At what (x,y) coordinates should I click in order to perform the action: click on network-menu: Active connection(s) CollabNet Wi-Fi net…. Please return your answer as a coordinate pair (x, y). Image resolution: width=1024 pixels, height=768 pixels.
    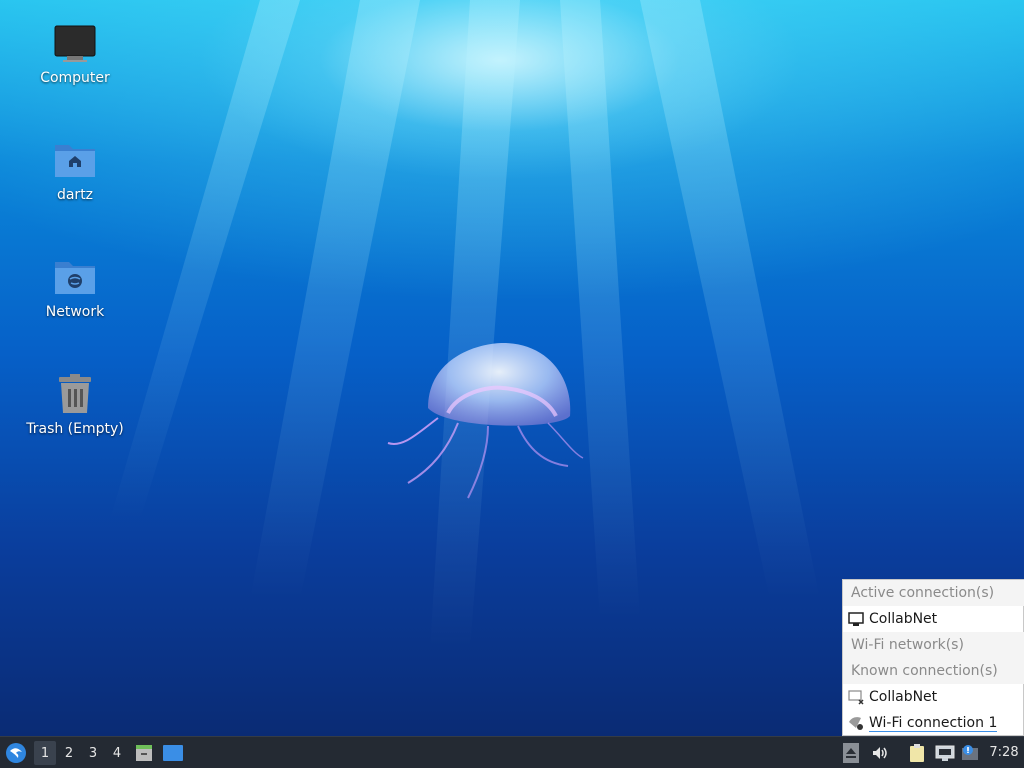
    Looking at the image, I should click on (933, 657).